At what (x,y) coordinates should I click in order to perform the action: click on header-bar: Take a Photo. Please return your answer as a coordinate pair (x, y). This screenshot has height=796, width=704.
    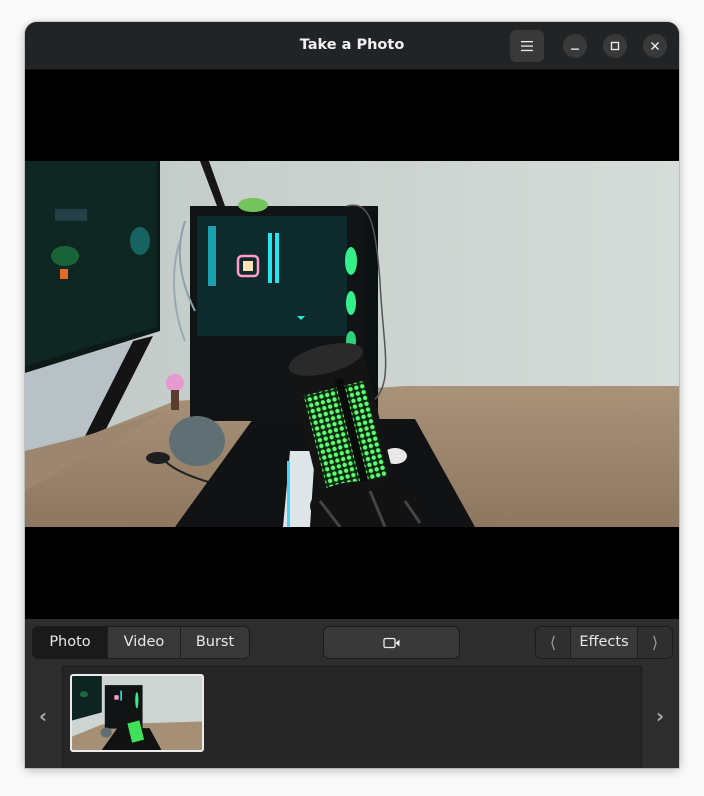
    Looking at the image, I should click on (352, 46).